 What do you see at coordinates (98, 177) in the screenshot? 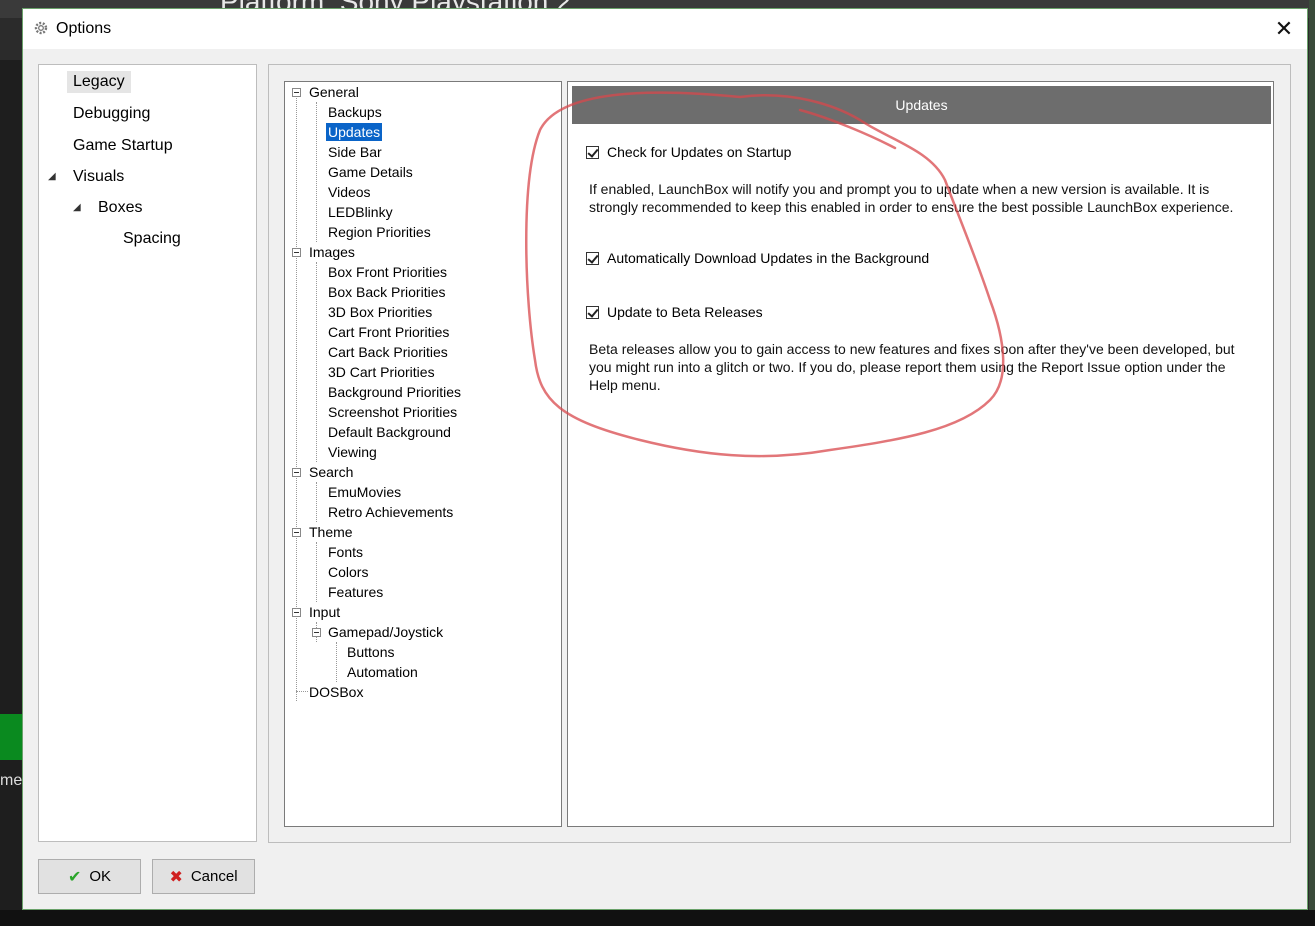
I see `nav-item-visuals: Visuals` at bounding box center [98, 177].